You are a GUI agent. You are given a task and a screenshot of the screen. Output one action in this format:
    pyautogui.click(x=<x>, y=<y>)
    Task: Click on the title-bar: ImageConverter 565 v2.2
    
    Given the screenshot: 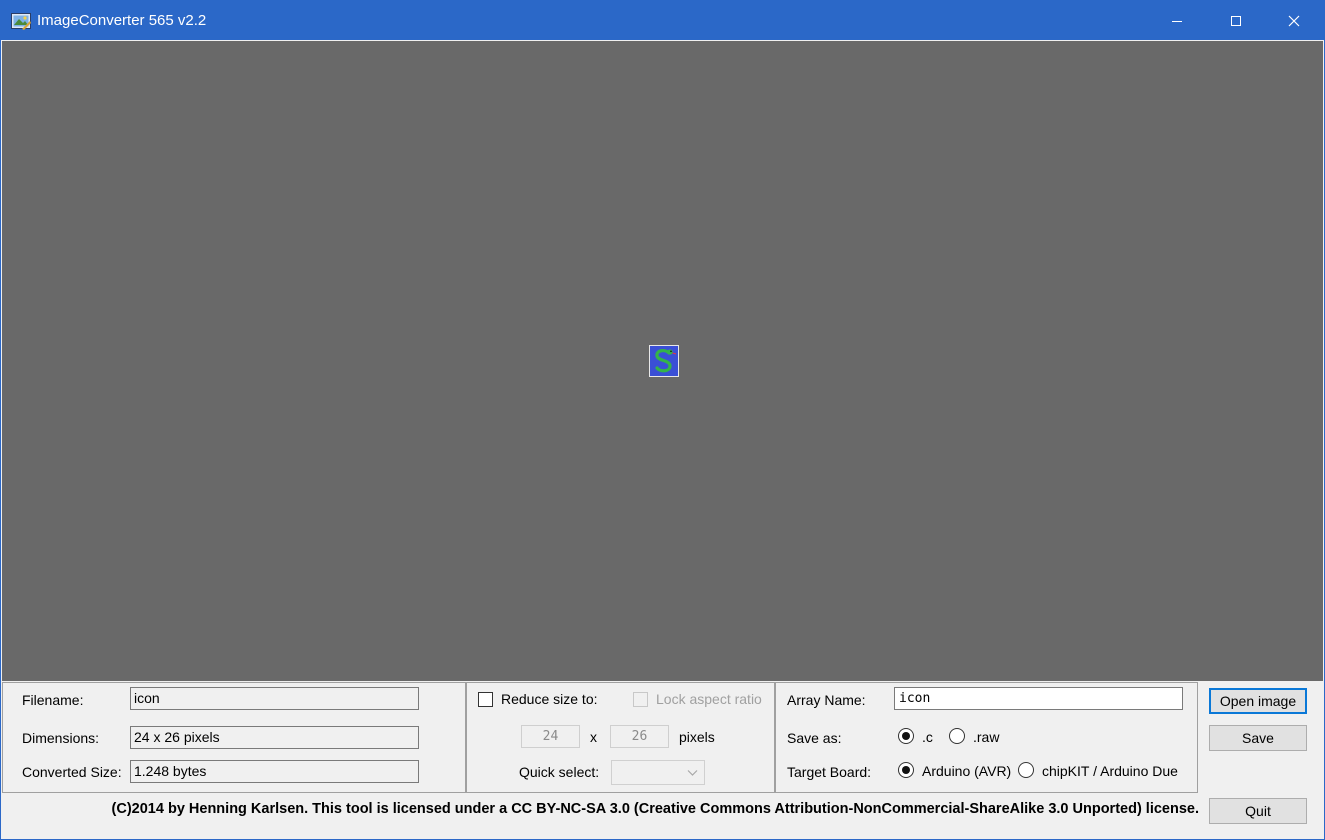 What is the action you would take?
    pyautogui.click(x=662, y=20)
    